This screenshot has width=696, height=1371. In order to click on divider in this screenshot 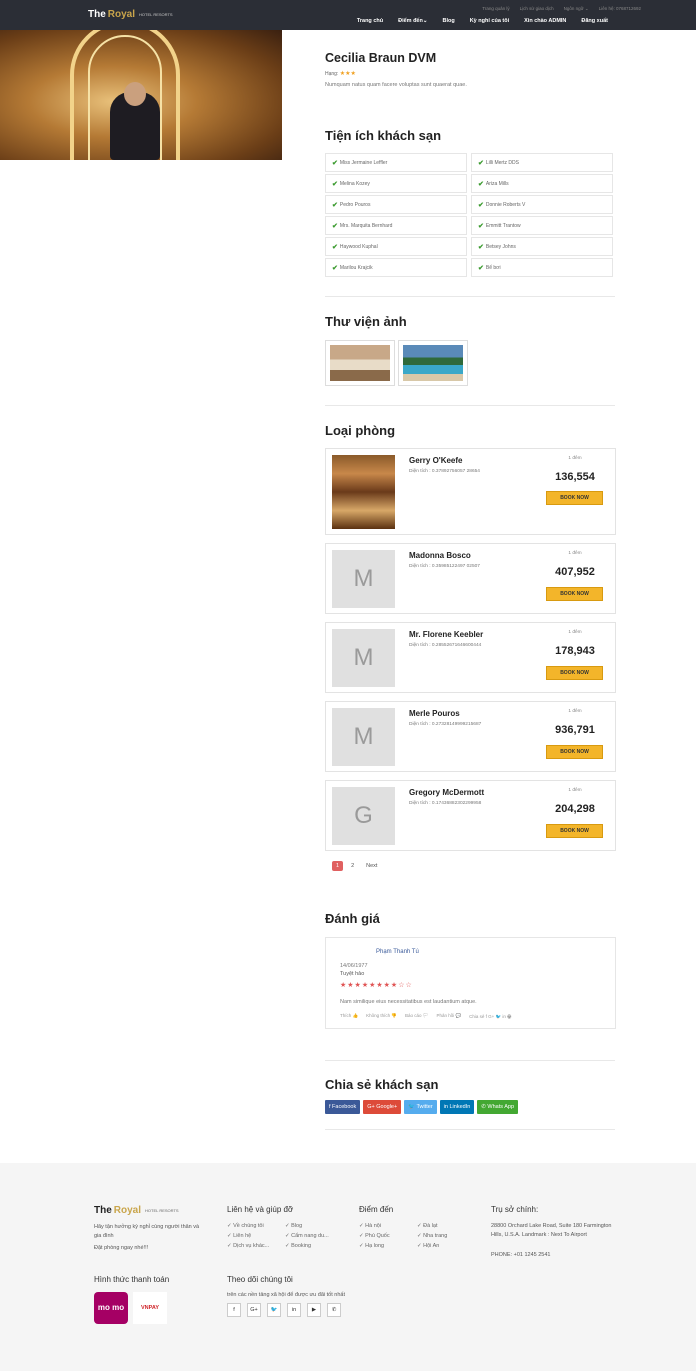, I will do `click(470, 1129)`.